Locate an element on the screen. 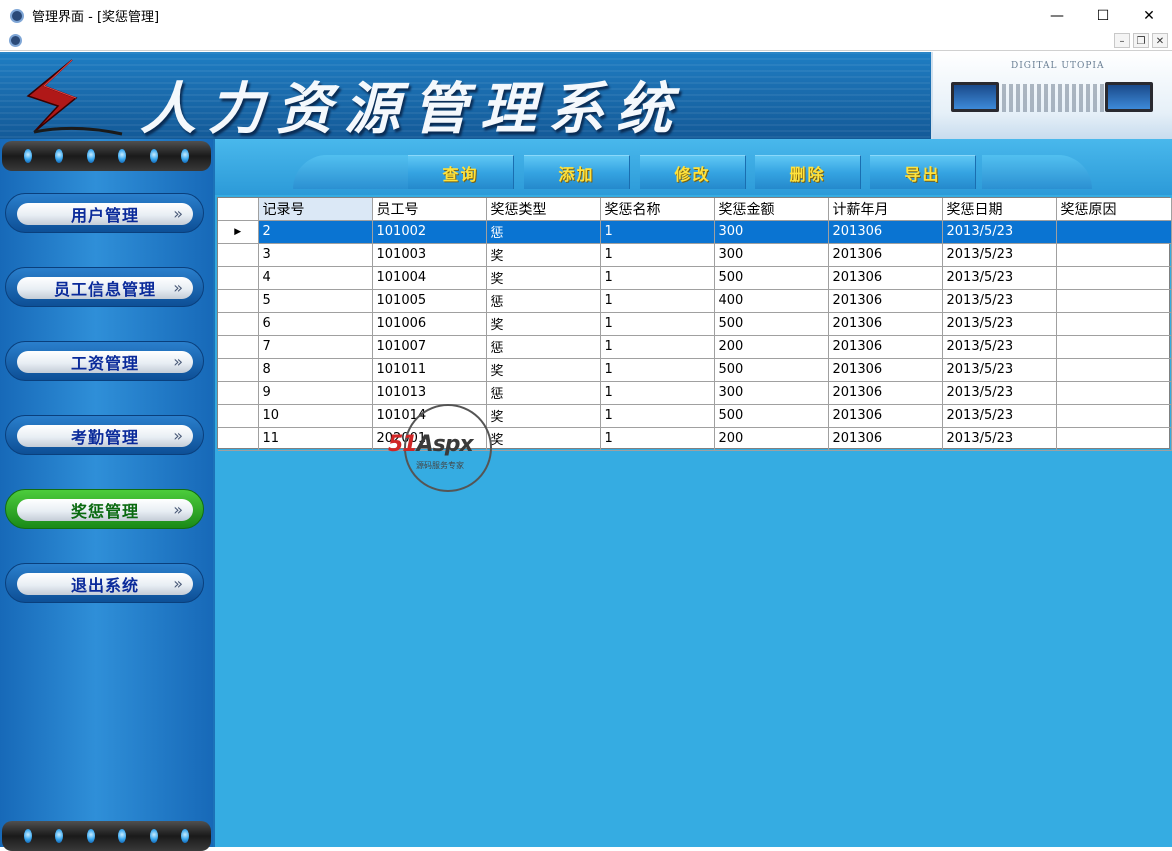 This screenshot has height=851, width=1172. table-row: 9 101013 惩 1 300 201306 2013/5/23 is located at coordinates (695, 393).